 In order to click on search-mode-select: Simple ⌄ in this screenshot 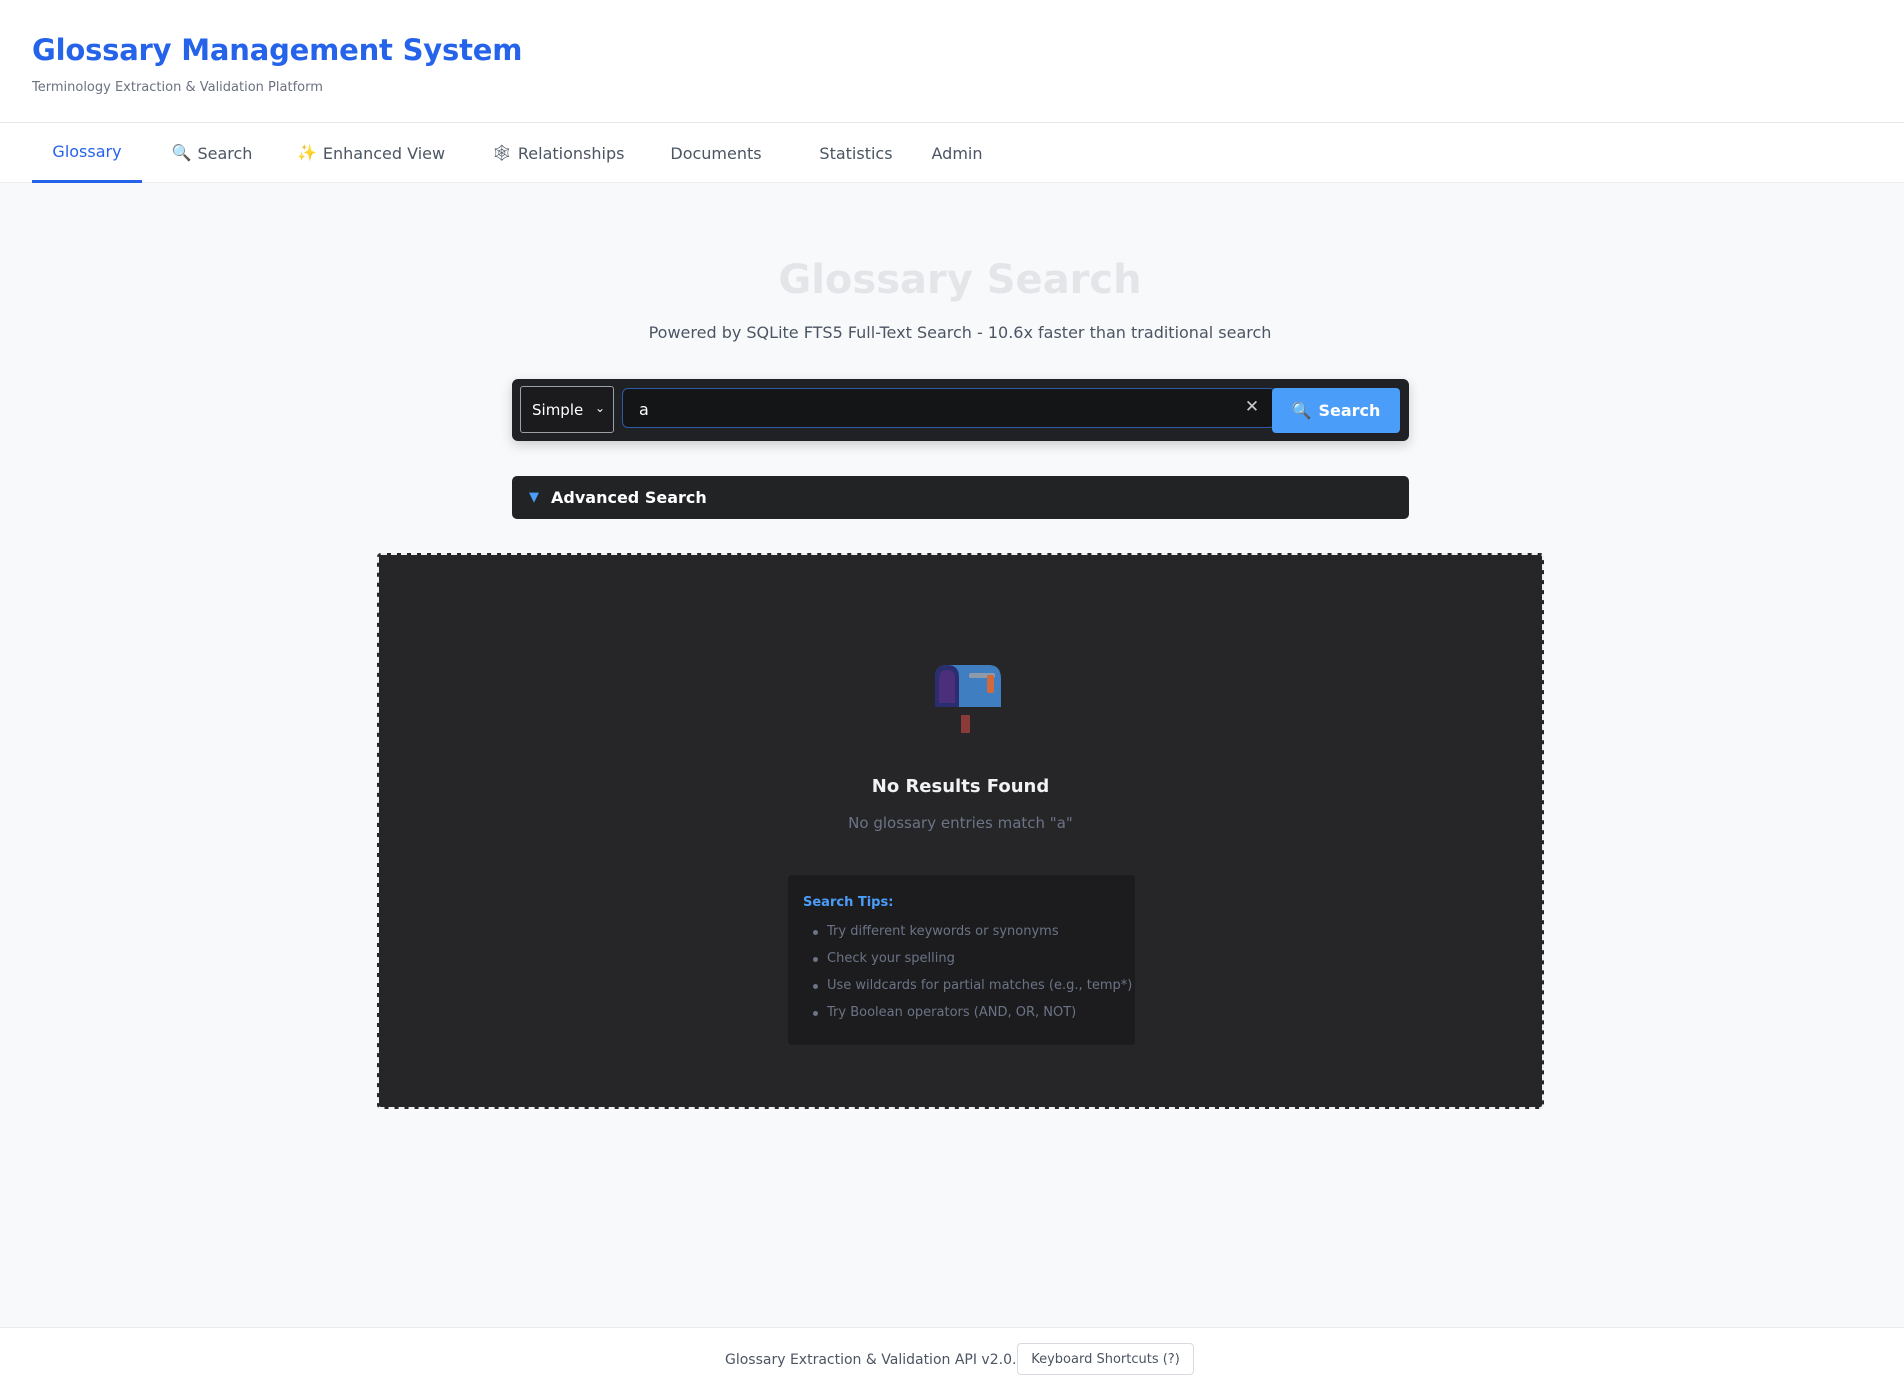, I will do `click(567, 409)`.